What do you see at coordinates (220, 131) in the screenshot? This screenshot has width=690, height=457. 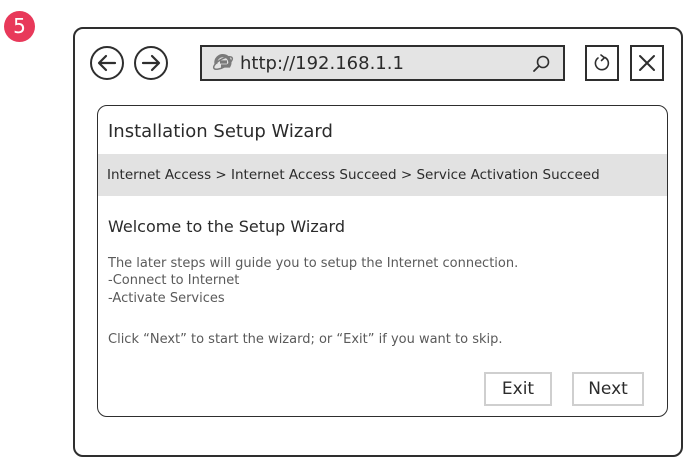 I see `wizard-title: Installation Setup Wizard` at bounding box center [220, 131].